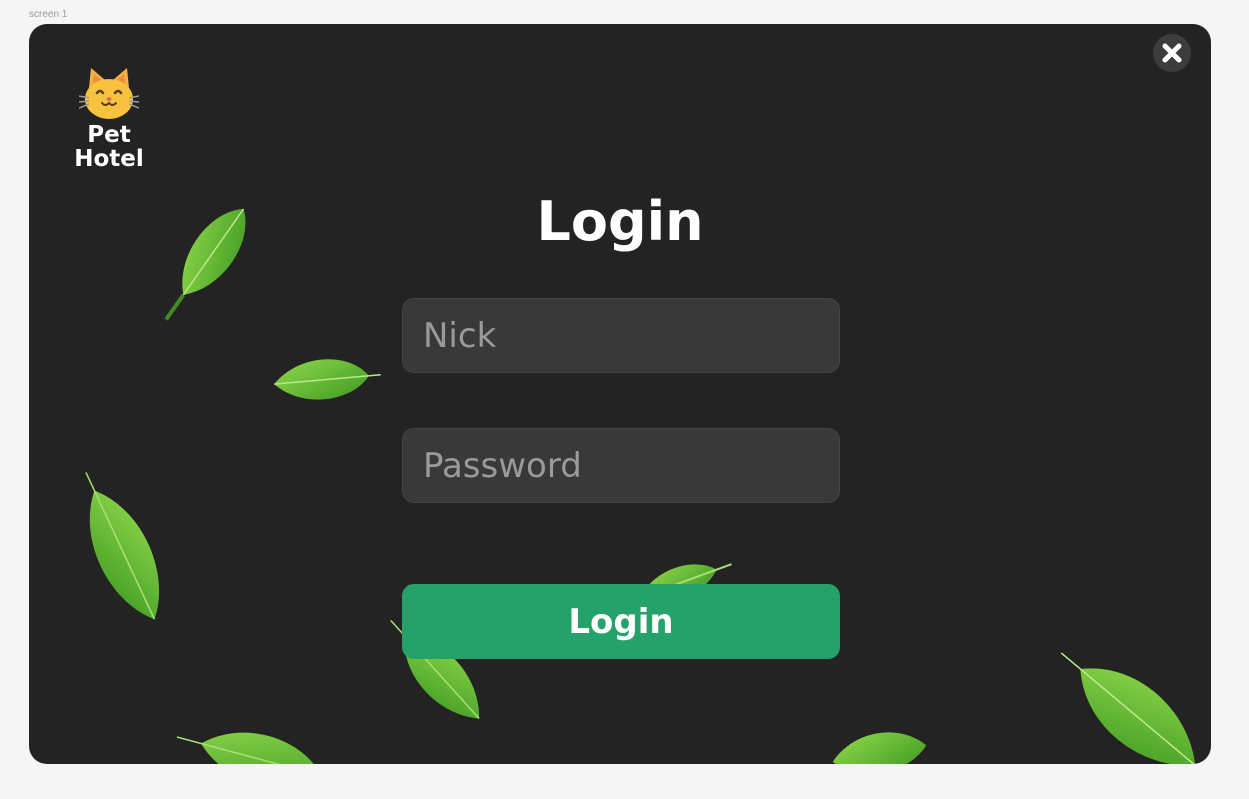 The width and height of the screenshot is (1249, 799). What do you see at coordinates (109, 93) in the screenshot?
I see `cat-face-icon` at bounding box center [109, 93].